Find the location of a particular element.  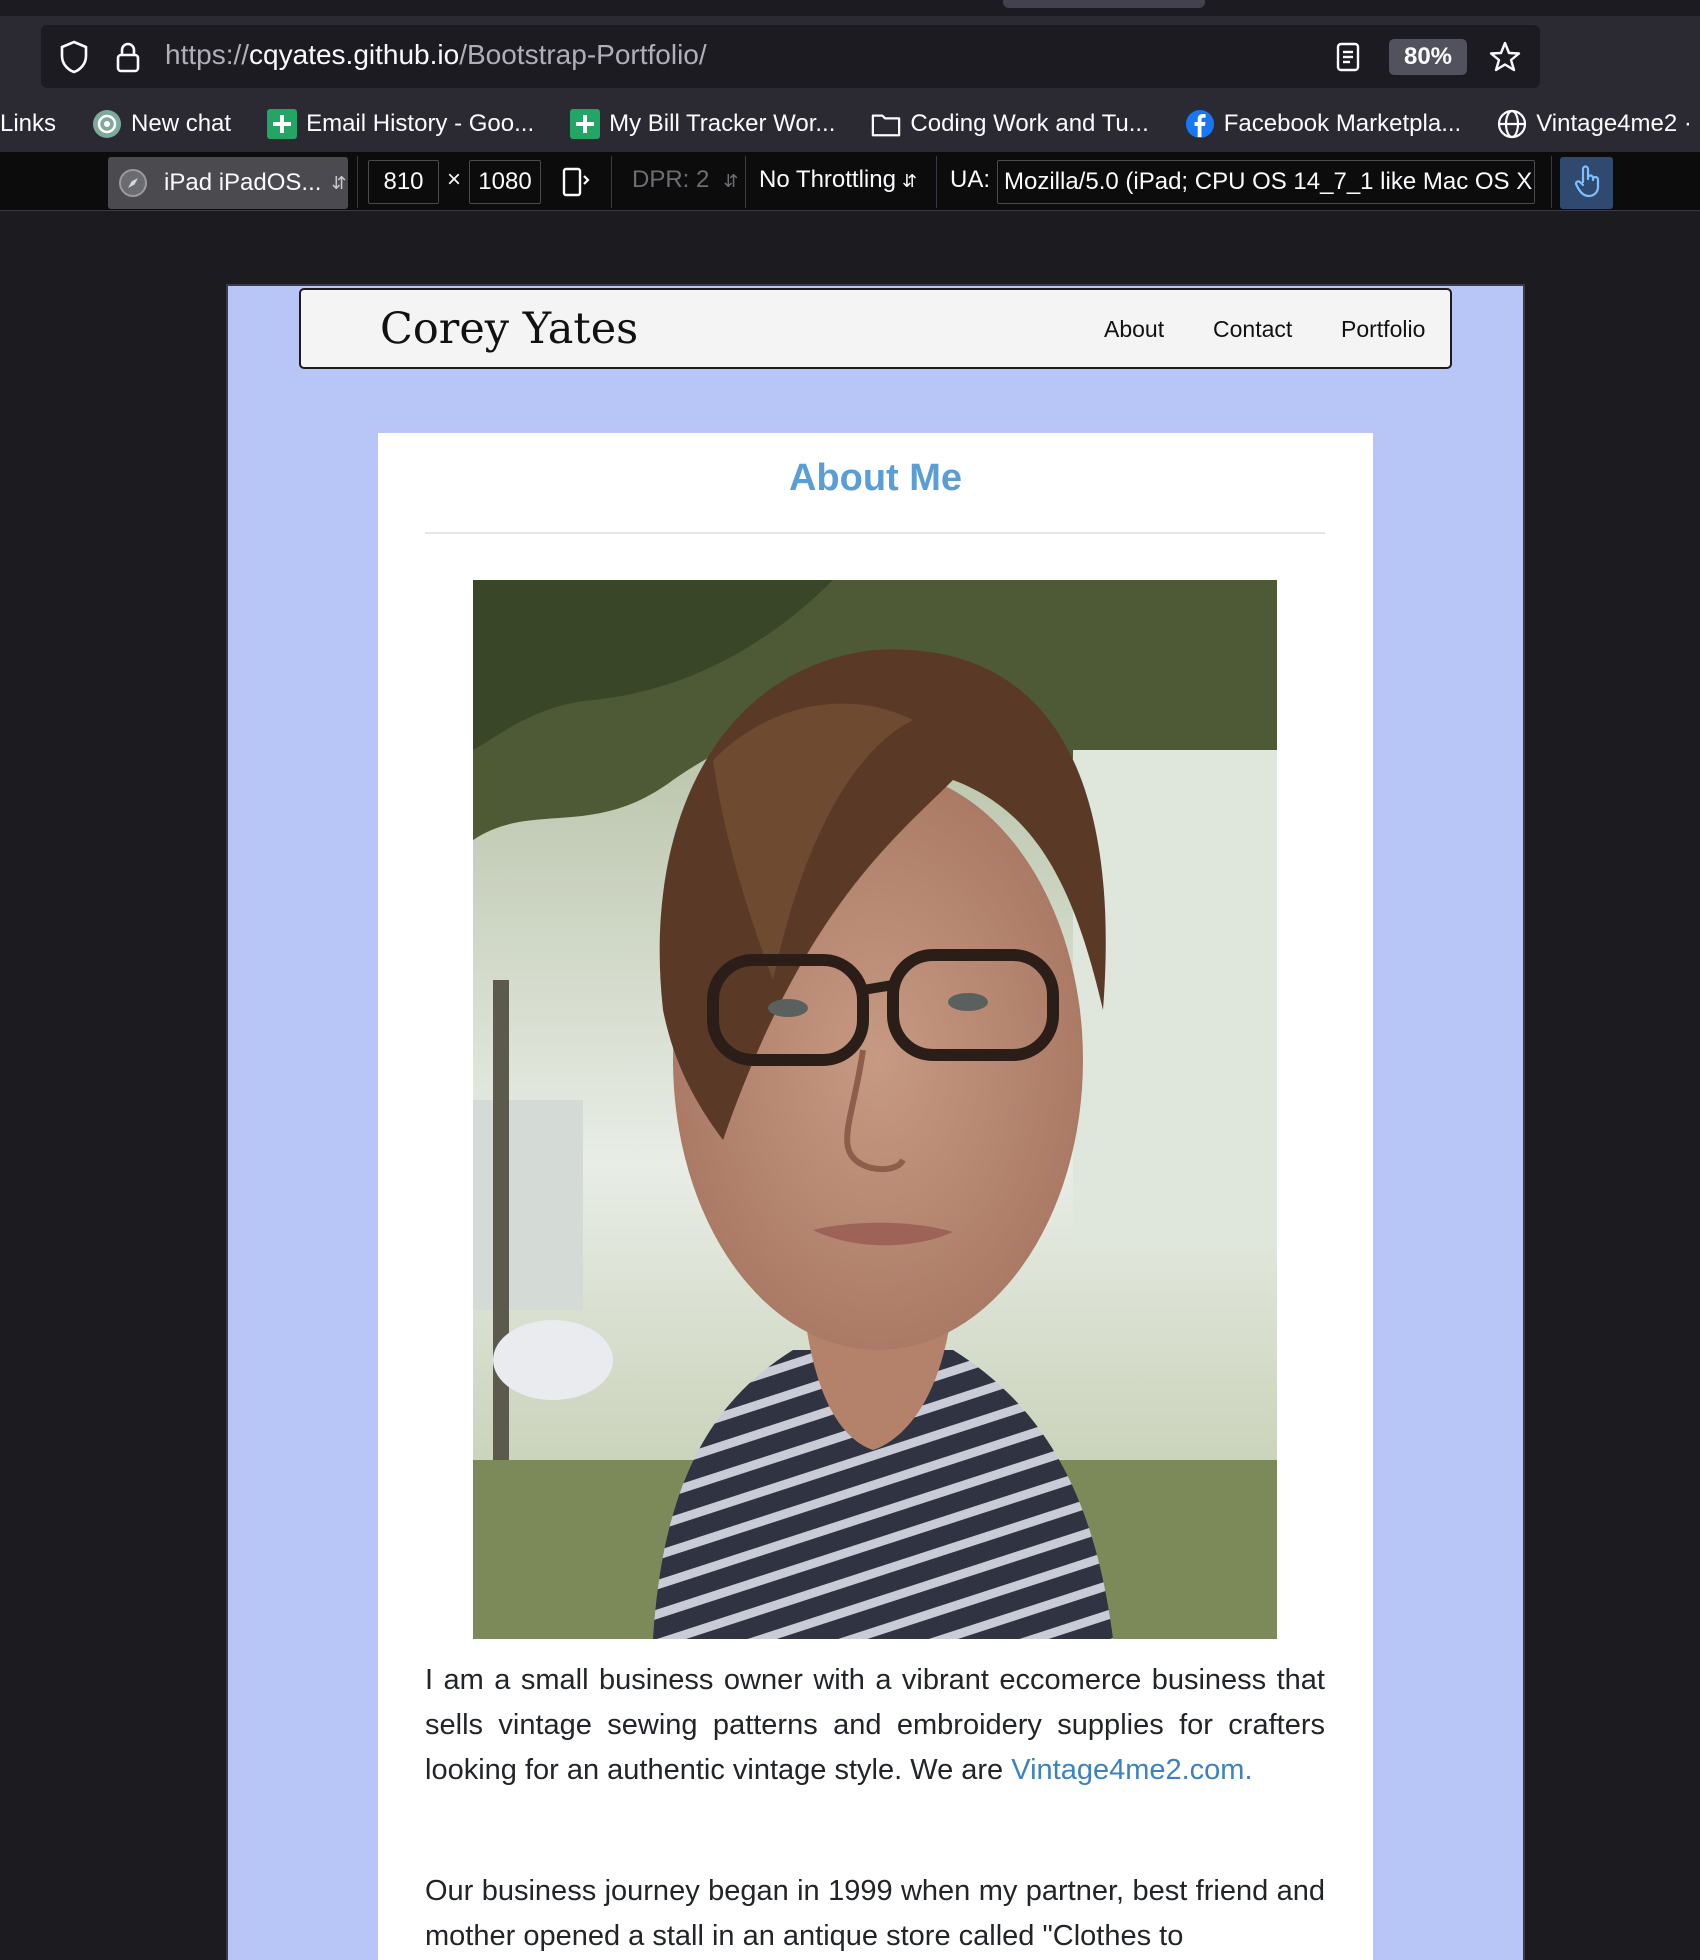

lock-icon is located at coordinates (128, 57).